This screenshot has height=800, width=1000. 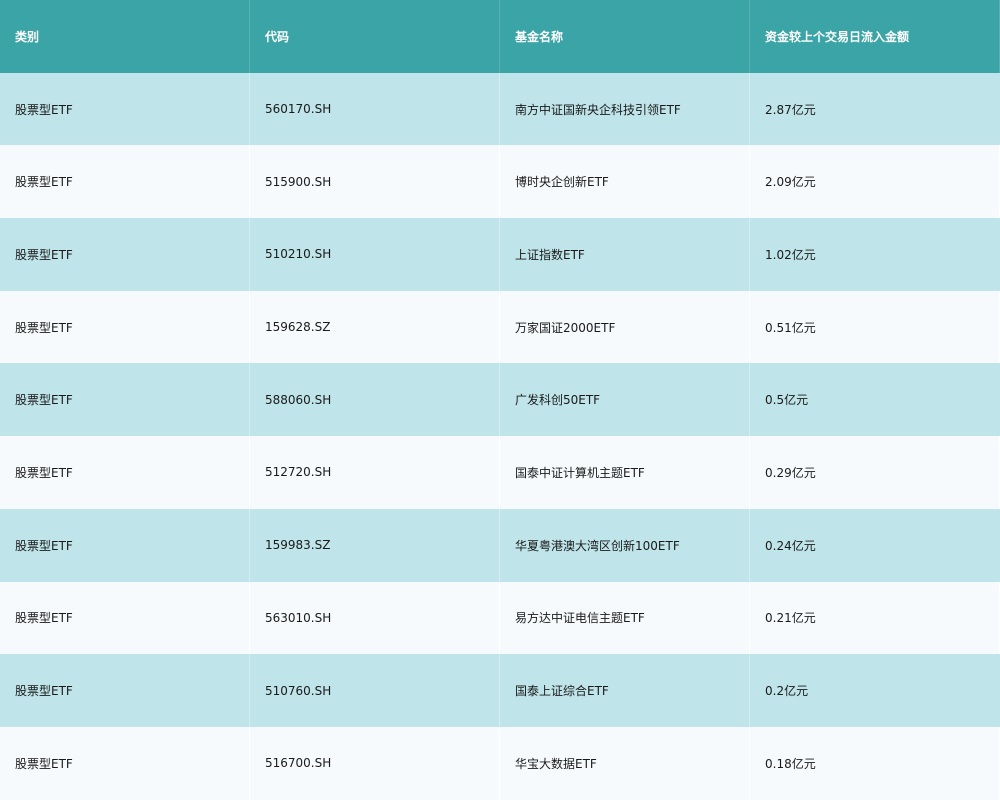 What do you see at coordinates (875, 618) in the screenshot?
I see `cell-inflow-amount: 0.21亿元` at bounding box center [875, 618].